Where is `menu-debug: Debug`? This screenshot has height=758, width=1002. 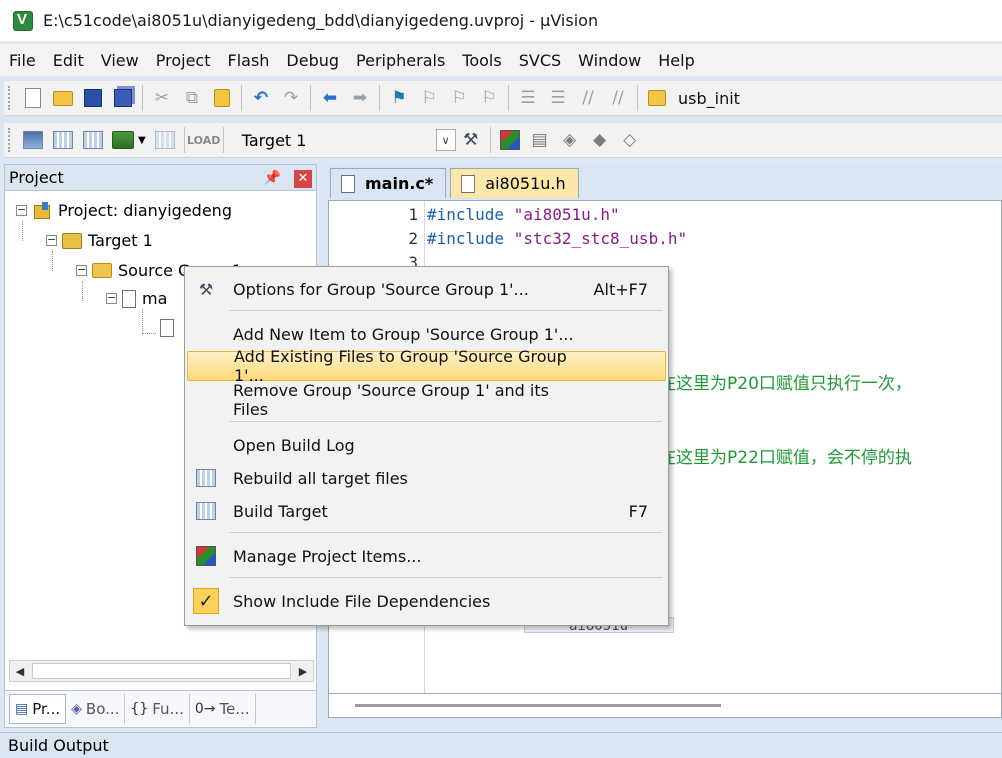 menu-debug: Debug is located at coordinates (312, 60).